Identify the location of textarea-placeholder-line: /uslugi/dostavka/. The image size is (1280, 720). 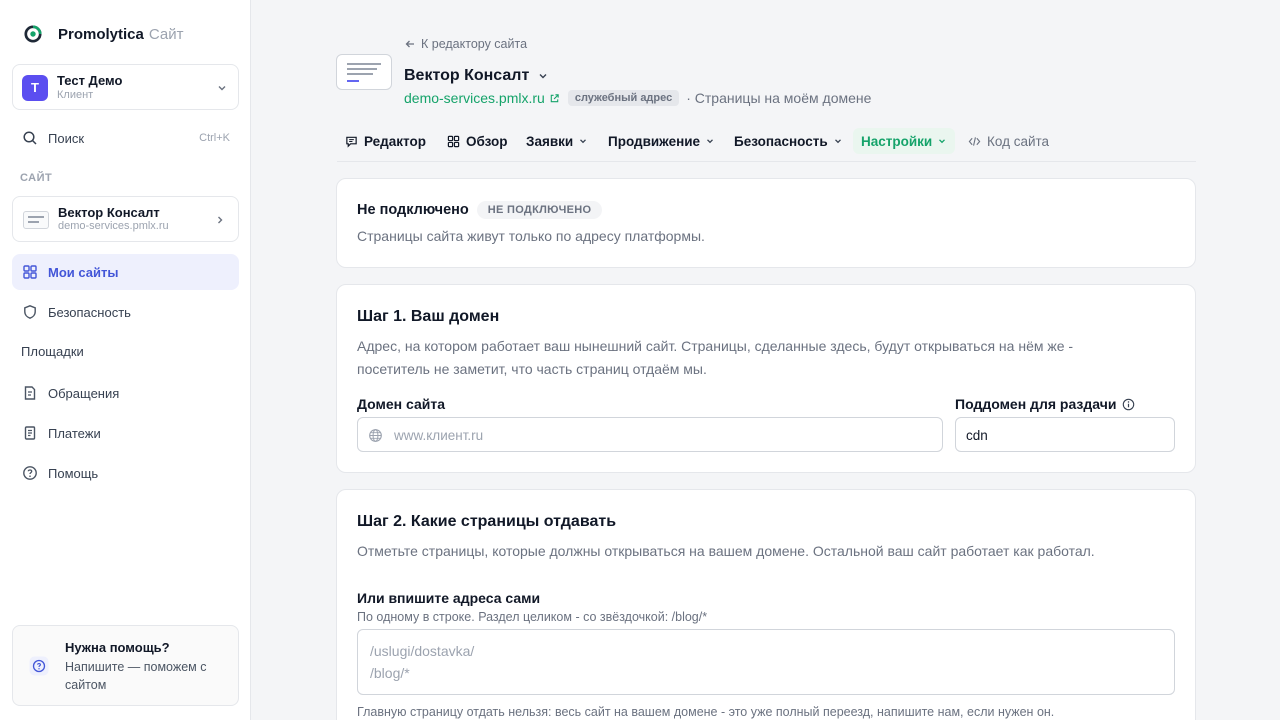
(422, 651).